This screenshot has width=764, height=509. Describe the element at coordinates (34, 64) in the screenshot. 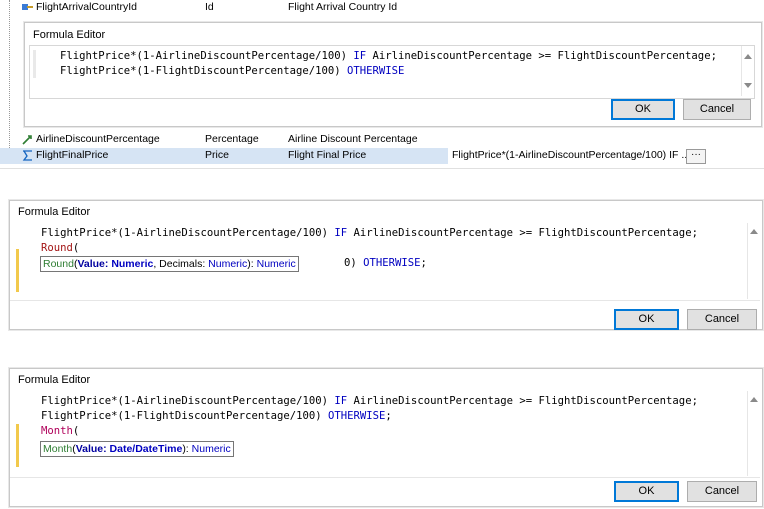

I see `line-margin` at that location.